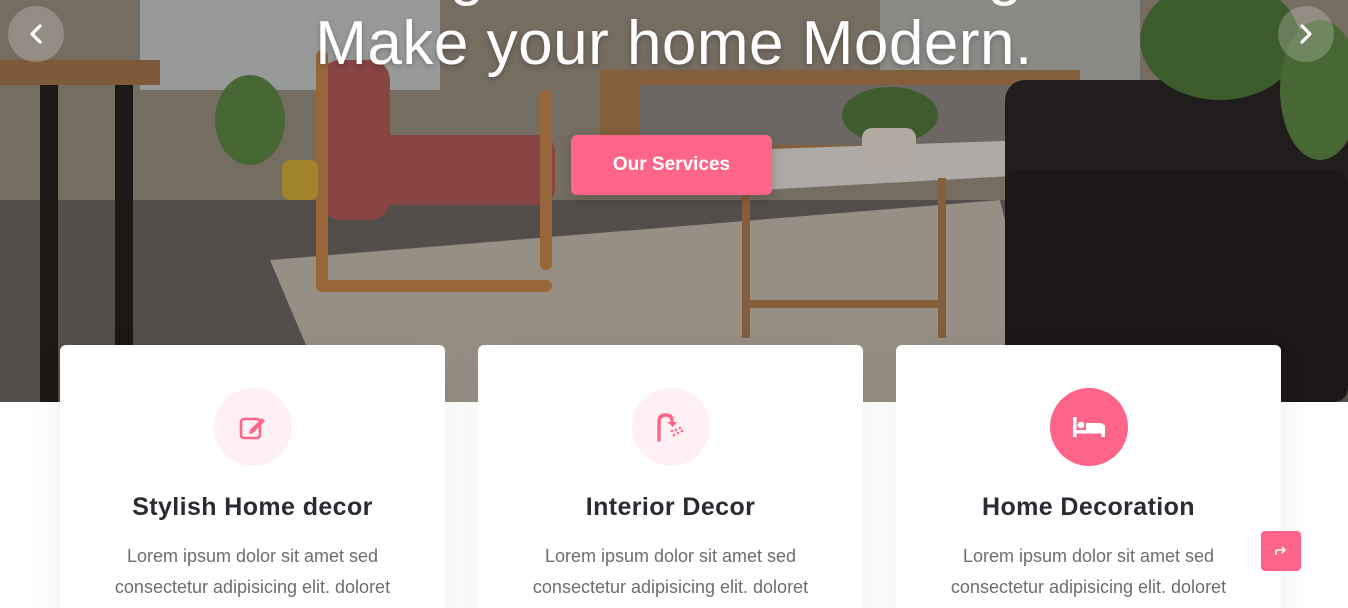 The image size is (1348, 608). What do you see at coordinates (252, 507) in the screenshot?
I see `service-title: Stylish Home decor` at bounding box center [252, 507].